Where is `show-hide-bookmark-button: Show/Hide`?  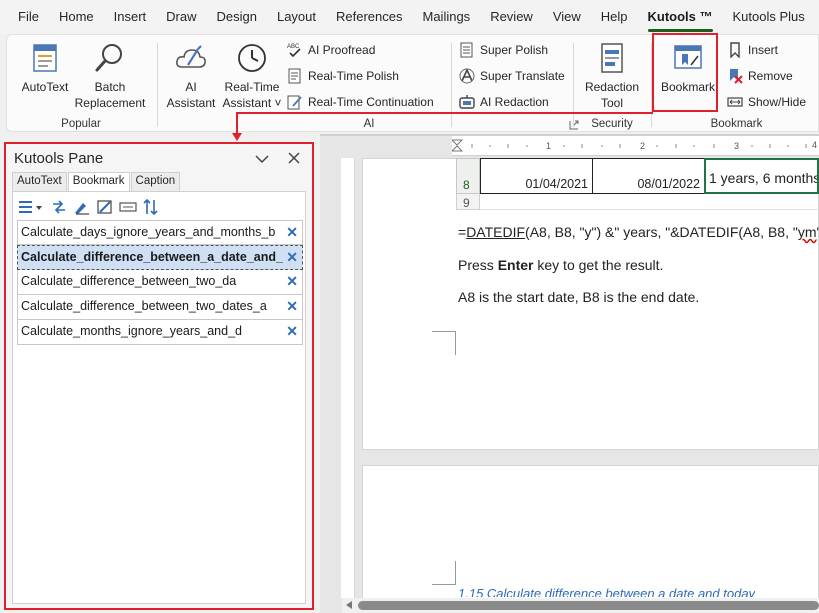
show-hide-bookmark-button: Show/Hide is located at coordinates (766, 102).